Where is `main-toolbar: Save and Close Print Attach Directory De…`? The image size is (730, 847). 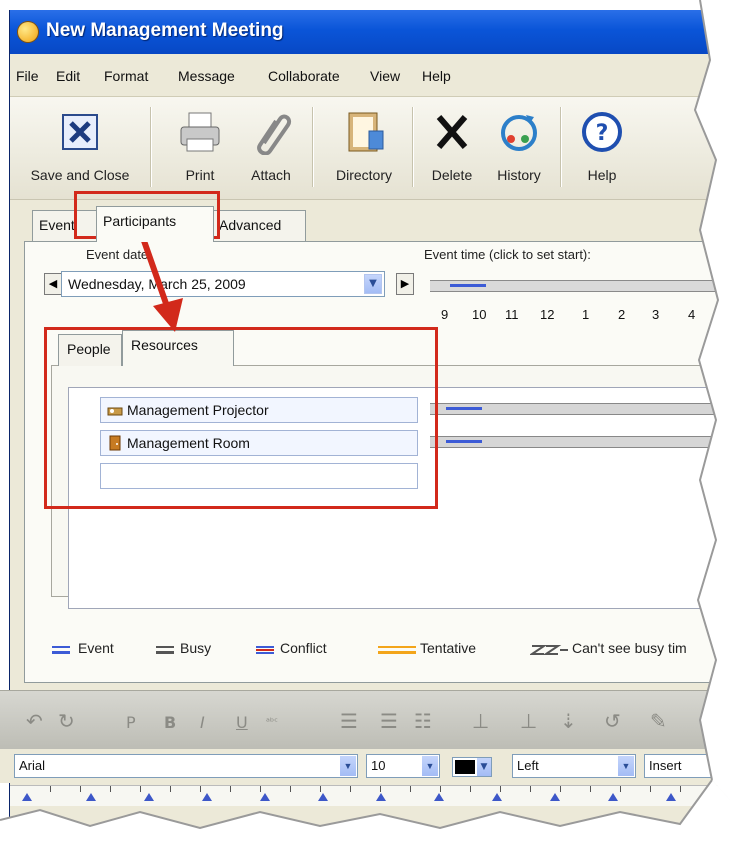
main-toolbar: Save and Close Print Attach Directory De… is located at coordinates (370, 148).